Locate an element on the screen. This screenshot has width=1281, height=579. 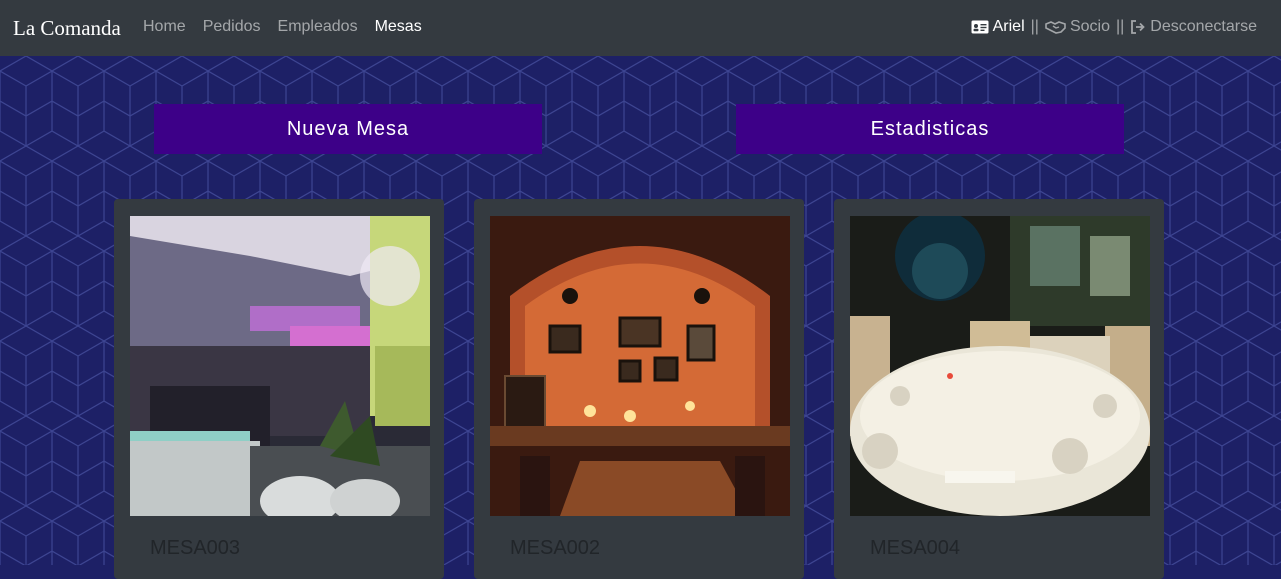
user-profile-link: Ariel is located at coordinates (998, 27).